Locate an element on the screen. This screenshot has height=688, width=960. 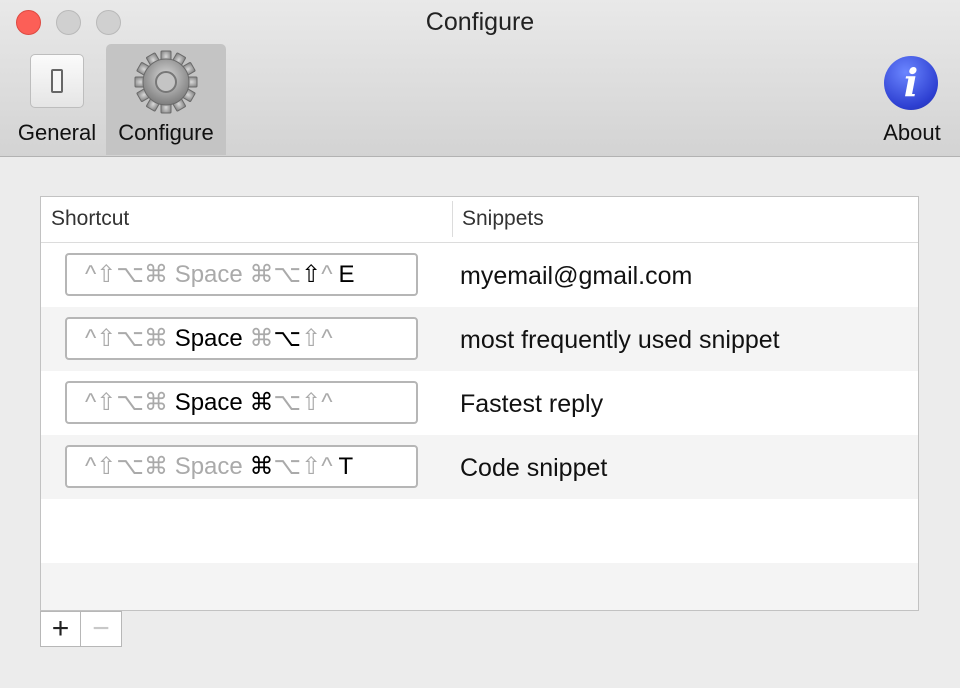
key-char: E is located at coordinates (346, 274).